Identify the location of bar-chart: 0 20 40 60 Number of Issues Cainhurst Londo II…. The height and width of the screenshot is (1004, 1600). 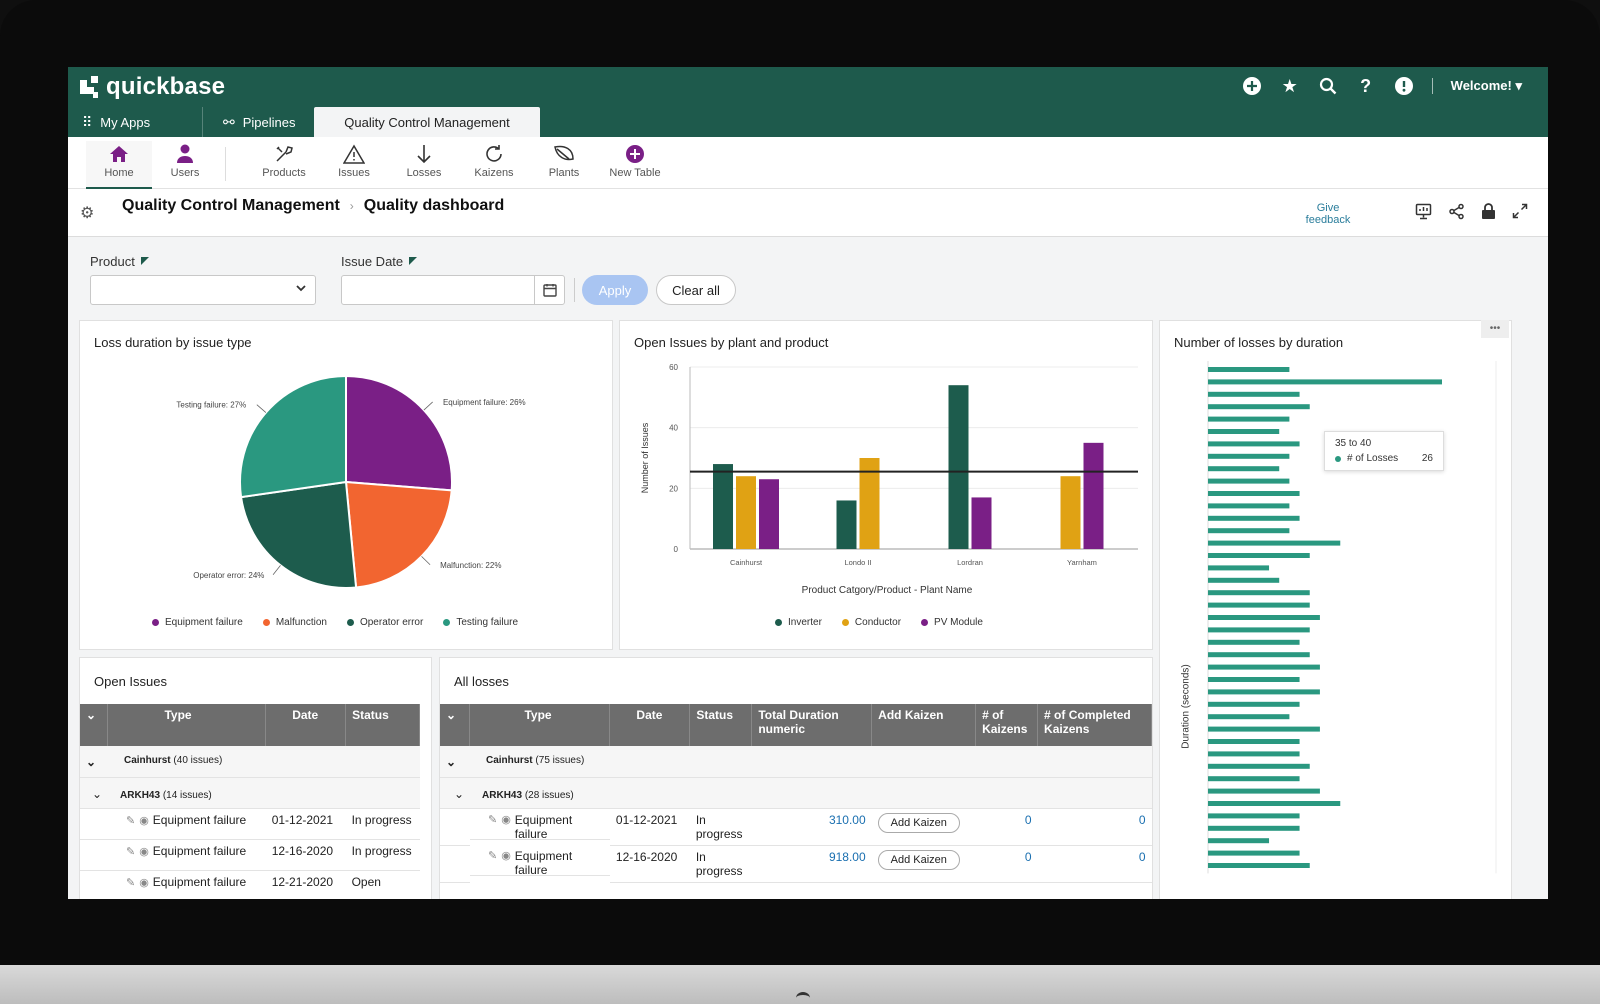
(889, 465).